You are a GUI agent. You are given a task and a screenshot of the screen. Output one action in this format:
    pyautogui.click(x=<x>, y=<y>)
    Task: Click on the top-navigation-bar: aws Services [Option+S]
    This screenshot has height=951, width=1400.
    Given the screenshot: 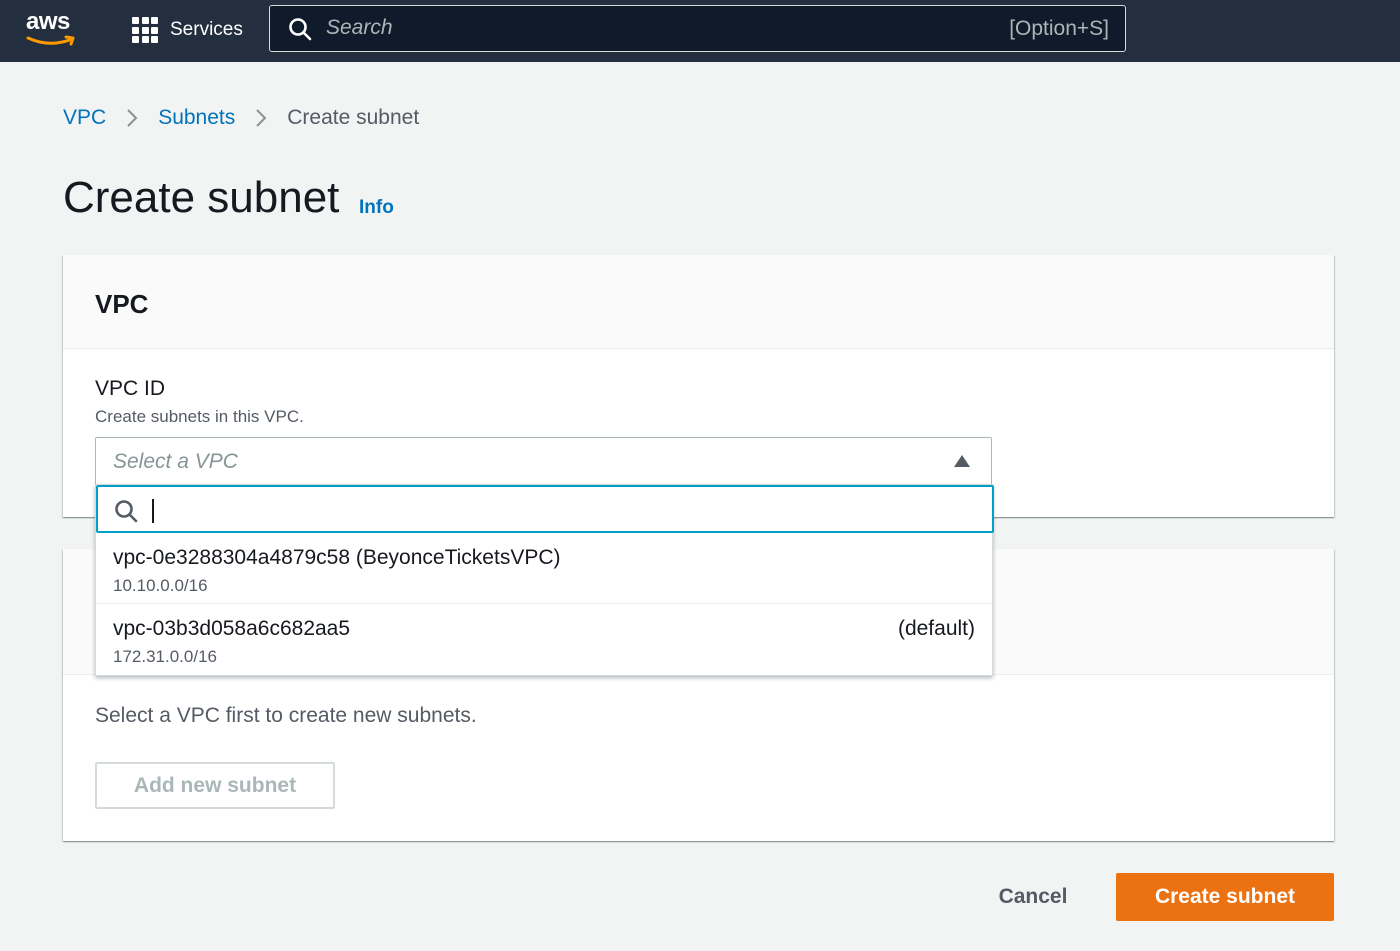 What is the action you would take?
    pyautogui.click(x=700, y=31)
    